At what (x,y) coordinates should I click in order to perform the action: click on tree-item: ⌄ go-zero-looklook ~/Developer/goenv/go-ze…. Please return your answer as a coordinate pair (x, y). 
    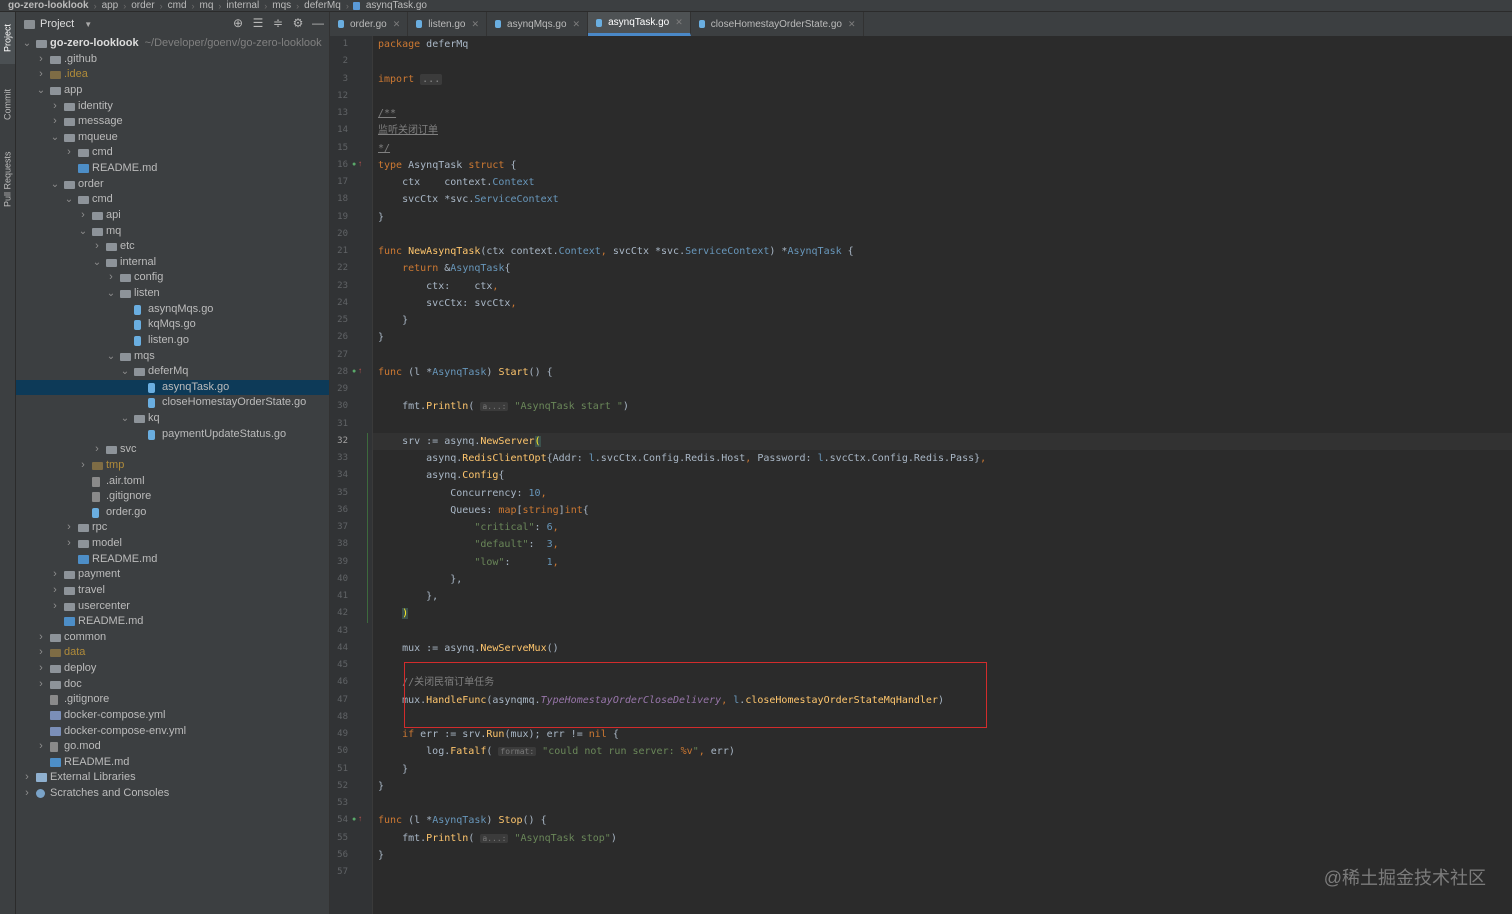
    Looking at the image, I should click on (172, 44).